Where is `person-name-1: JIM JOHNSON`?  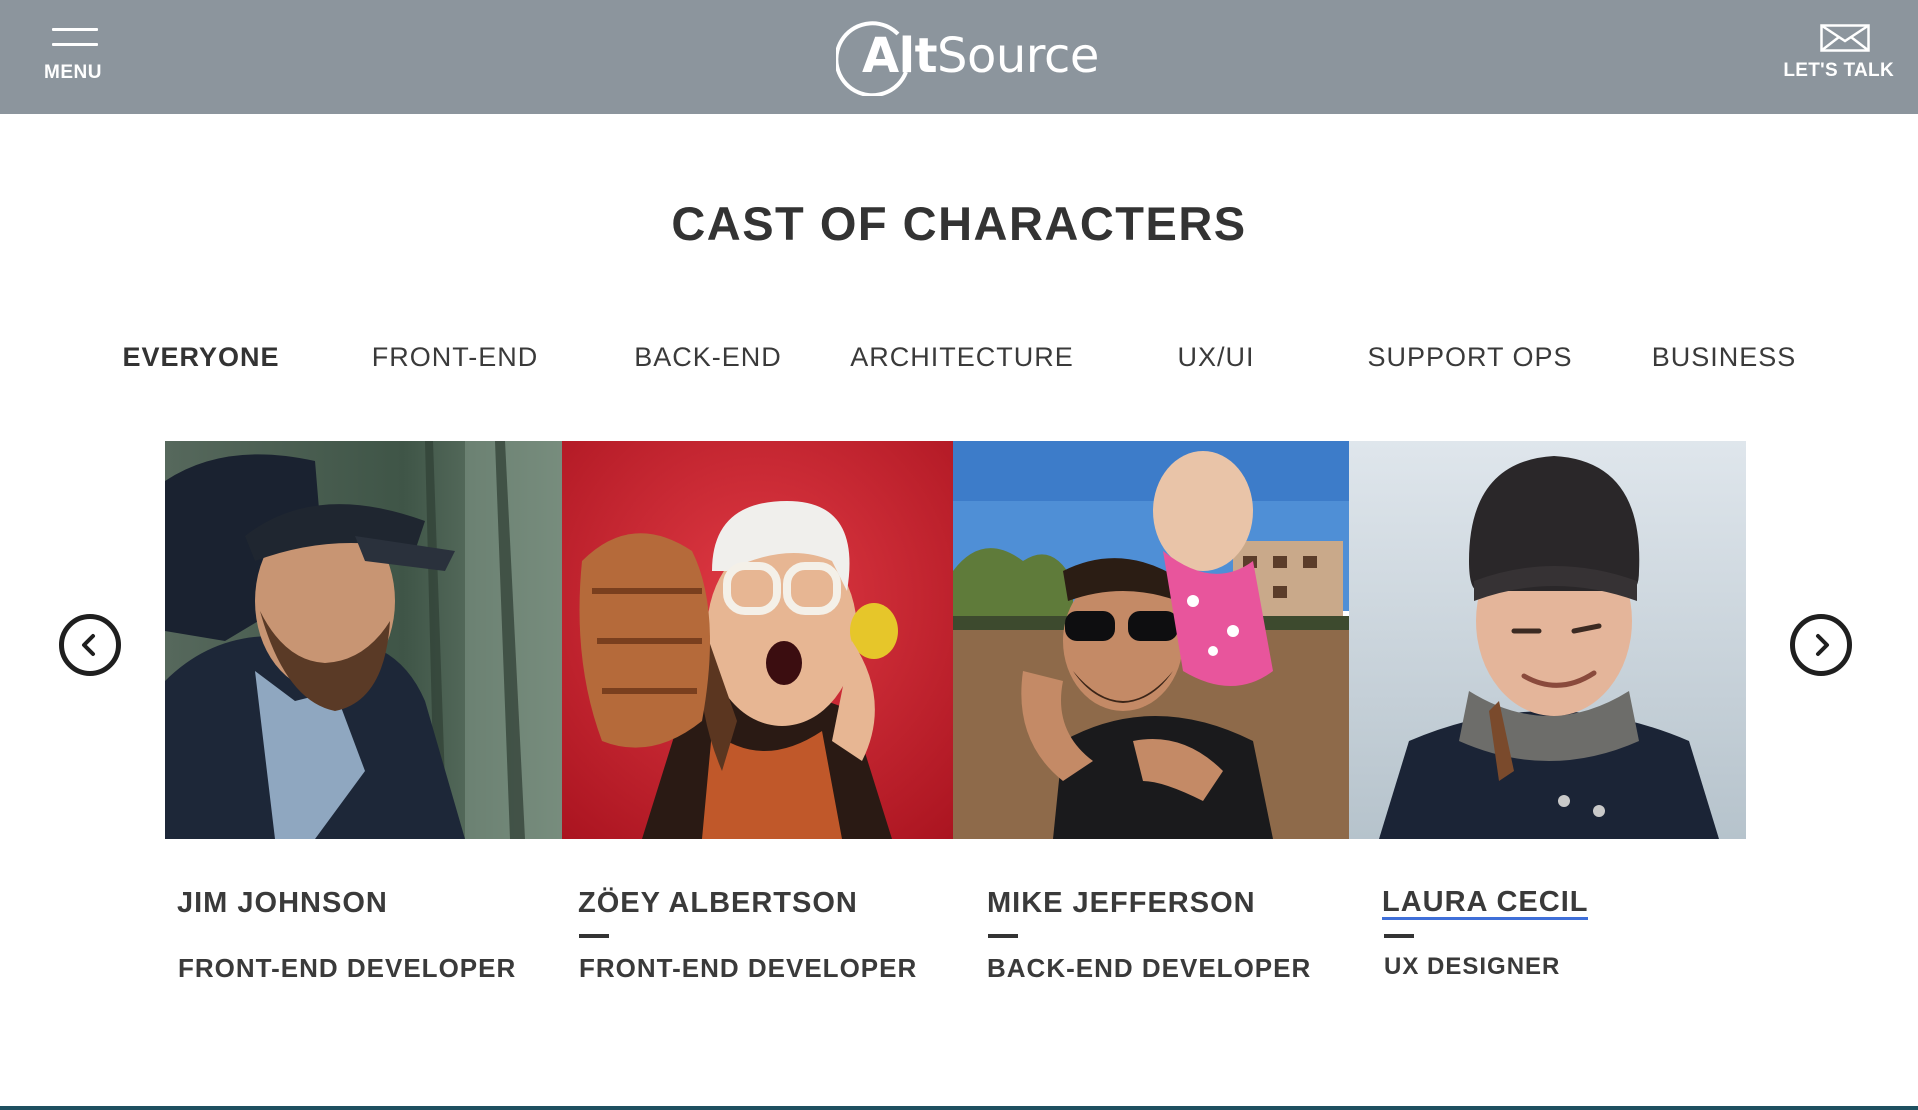 person-name-1: JIM JOHNSON is located at coordinates (282, 903).